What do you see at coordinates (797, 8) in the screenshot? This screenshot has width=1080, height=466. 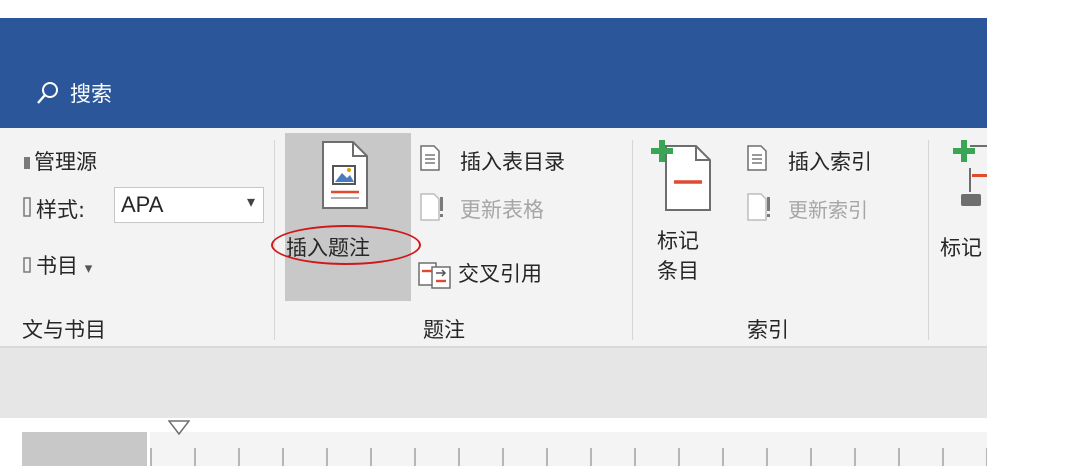 I see `window-title: 一个文档` at bounding box center [797, 8].